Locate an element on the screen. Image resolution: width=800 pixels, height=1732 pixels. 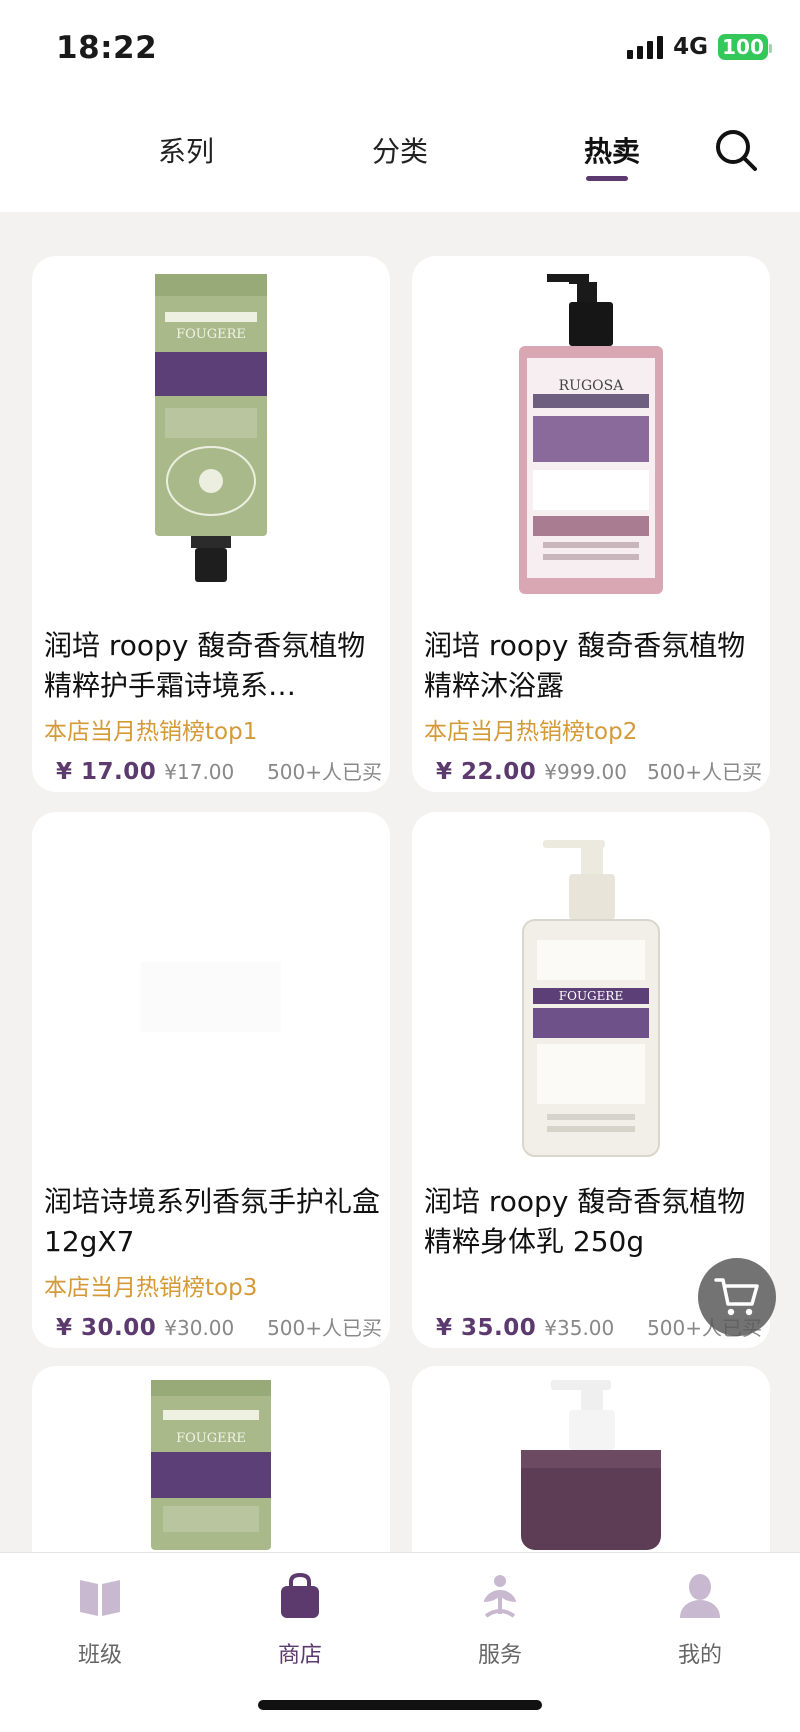
book-icon is located at coordinates (100, 1598).